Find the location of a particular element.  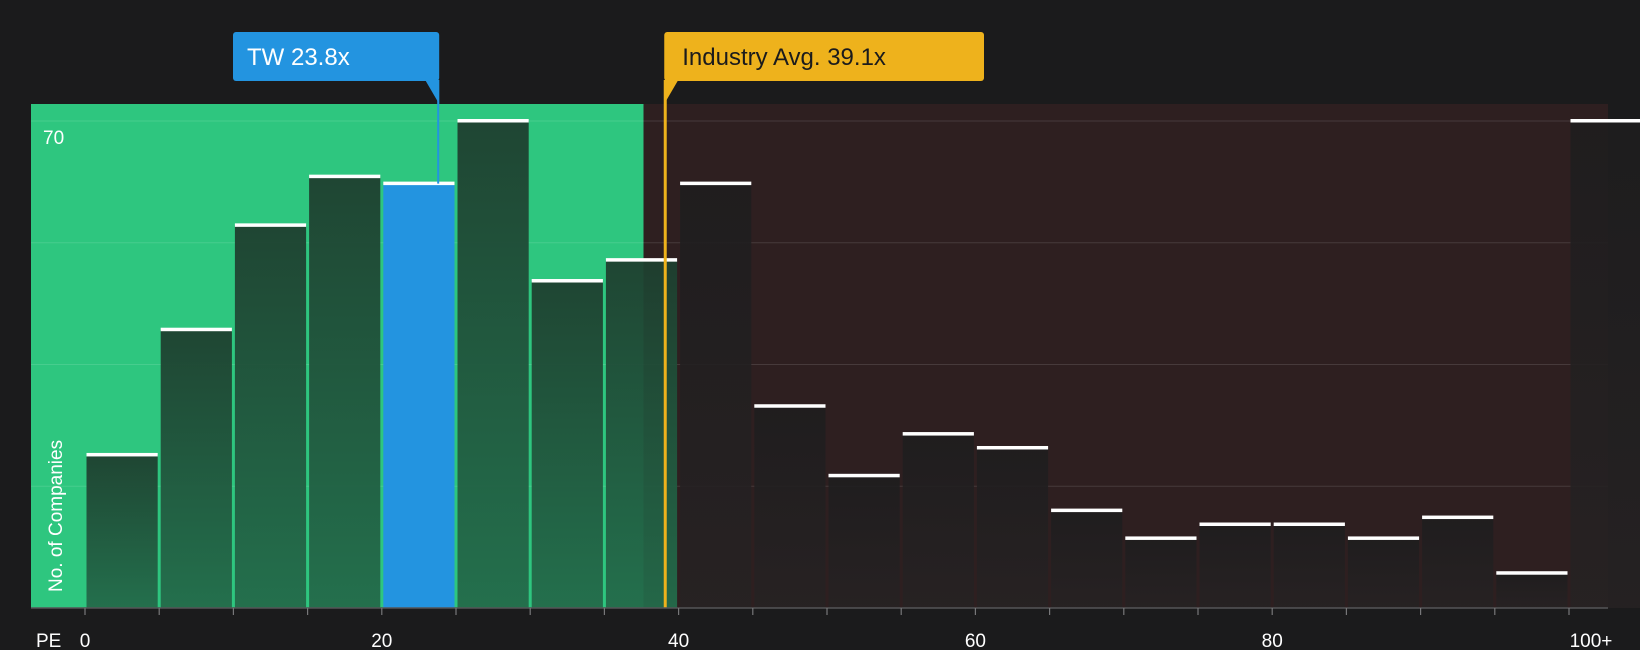

x-axis: 0 20 40 60 80 100+ is located at coordinates (822, 628).